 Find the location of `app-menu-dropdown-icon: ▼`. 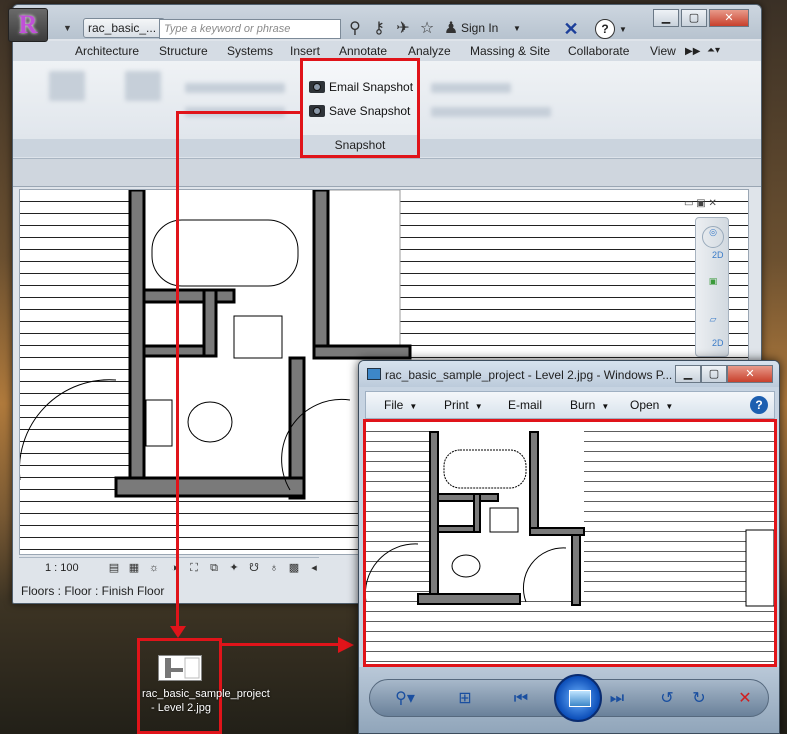

app-menu-dropdown-icon: ▼ is located at coordinates (67, 28).